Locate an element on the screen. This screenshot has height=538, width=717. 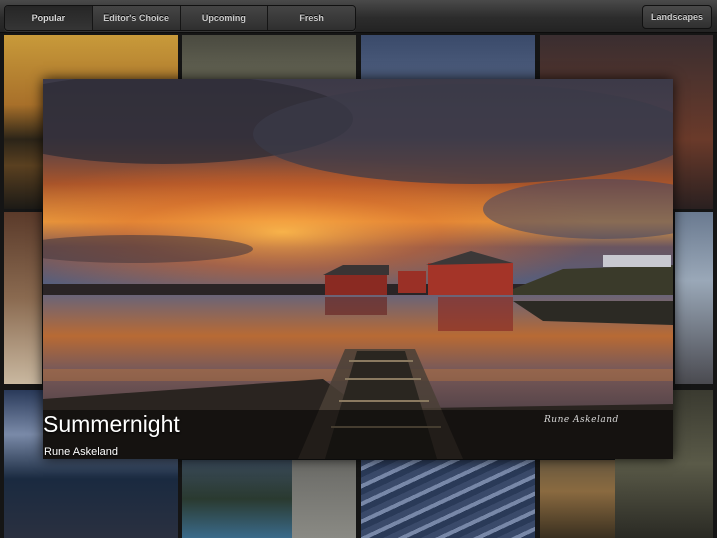
tab-upcoming: Upcoming is located at coordinates (224, 18).